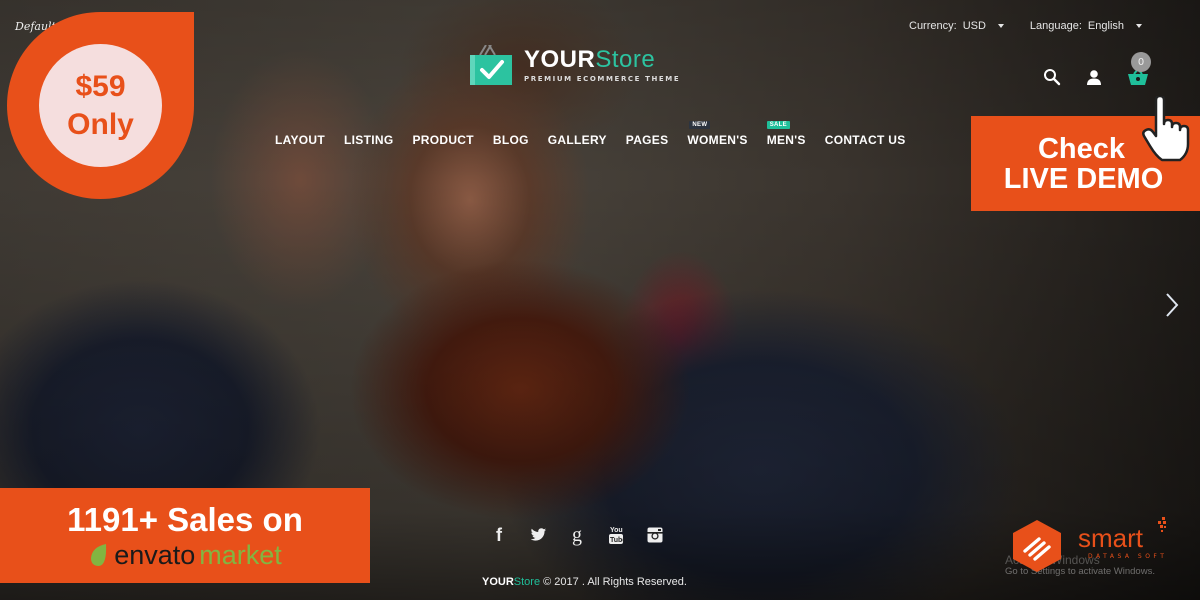 Image resolution: width=1200 pixels, height=600 pixels. I want to click on logo-subtitle: PREMIUM ECOMMERCE THEME, so click(602, 79).